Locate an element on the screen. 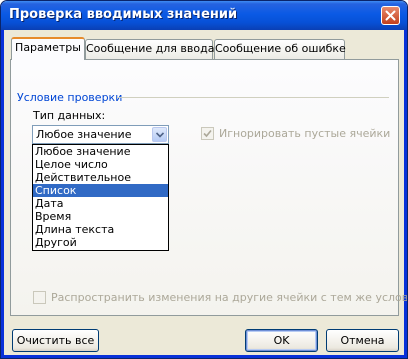  window-frame-bottom is located at coordinates (204, 356).